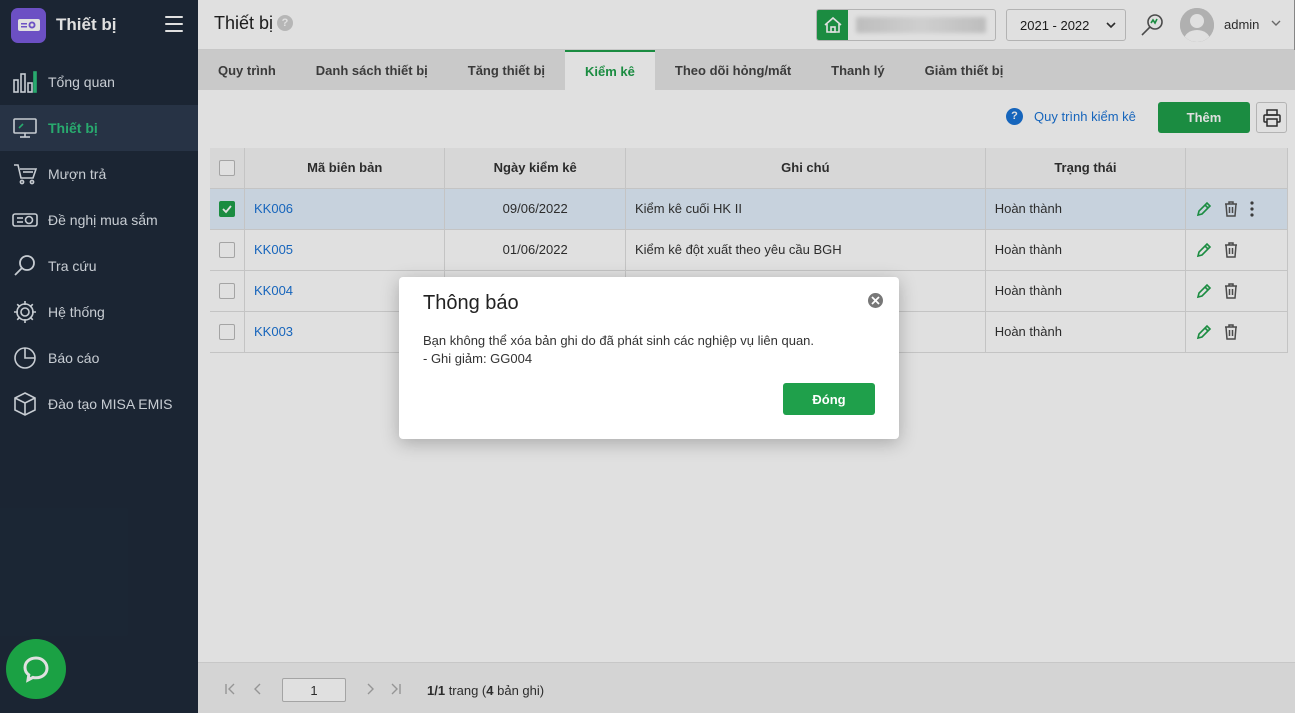 This screenshot has width=1295, height=713. What do you see at coordinates (273, 331) in the screenshot?
I see `code-link: KK003` at bounding box center [273, 331].